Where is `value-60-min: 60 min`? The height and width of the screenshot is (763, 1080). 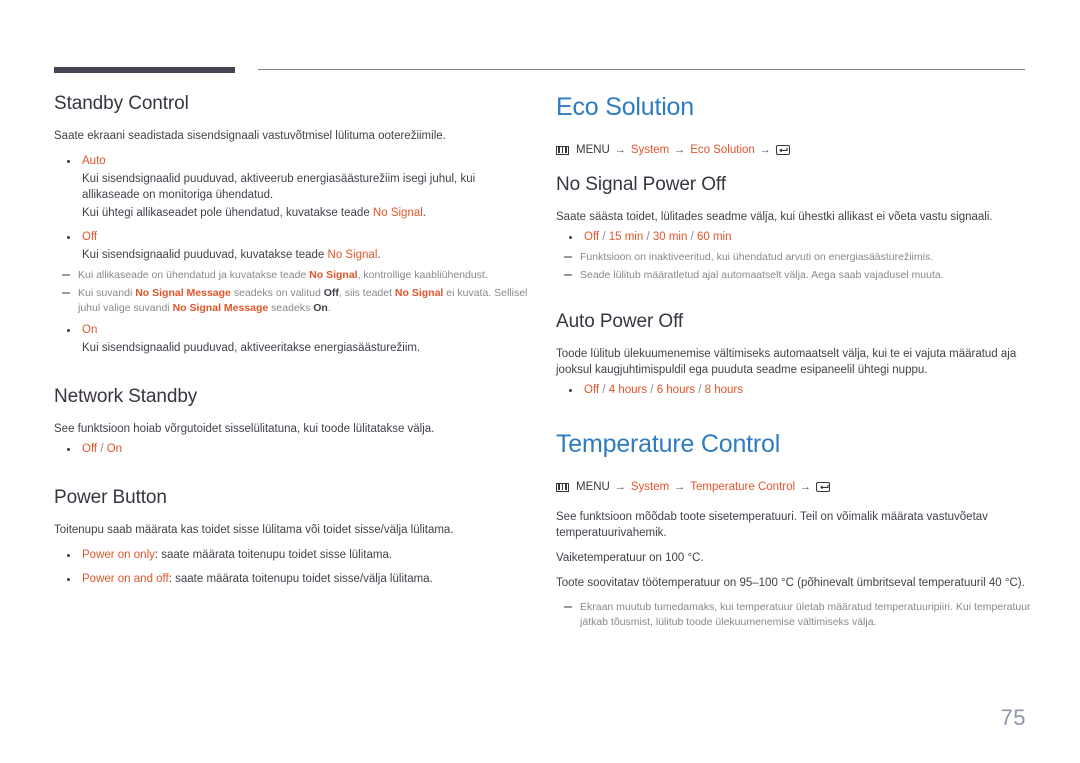 value-60-min: 60 min is located at coordinates (714, 237).